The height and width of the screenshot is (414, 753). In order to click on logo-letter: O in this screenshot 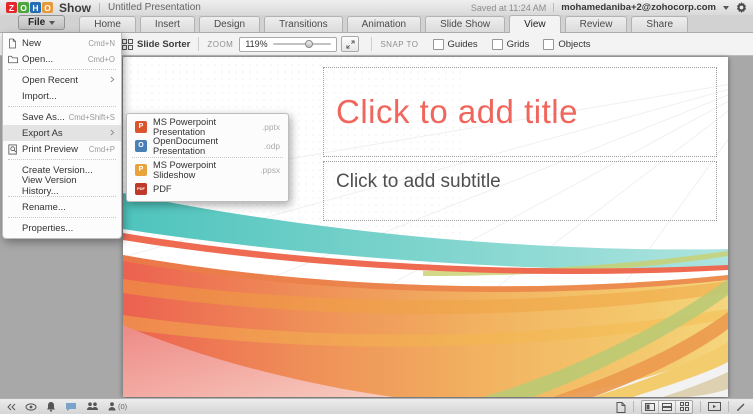, I will do `click(47, 7)`.